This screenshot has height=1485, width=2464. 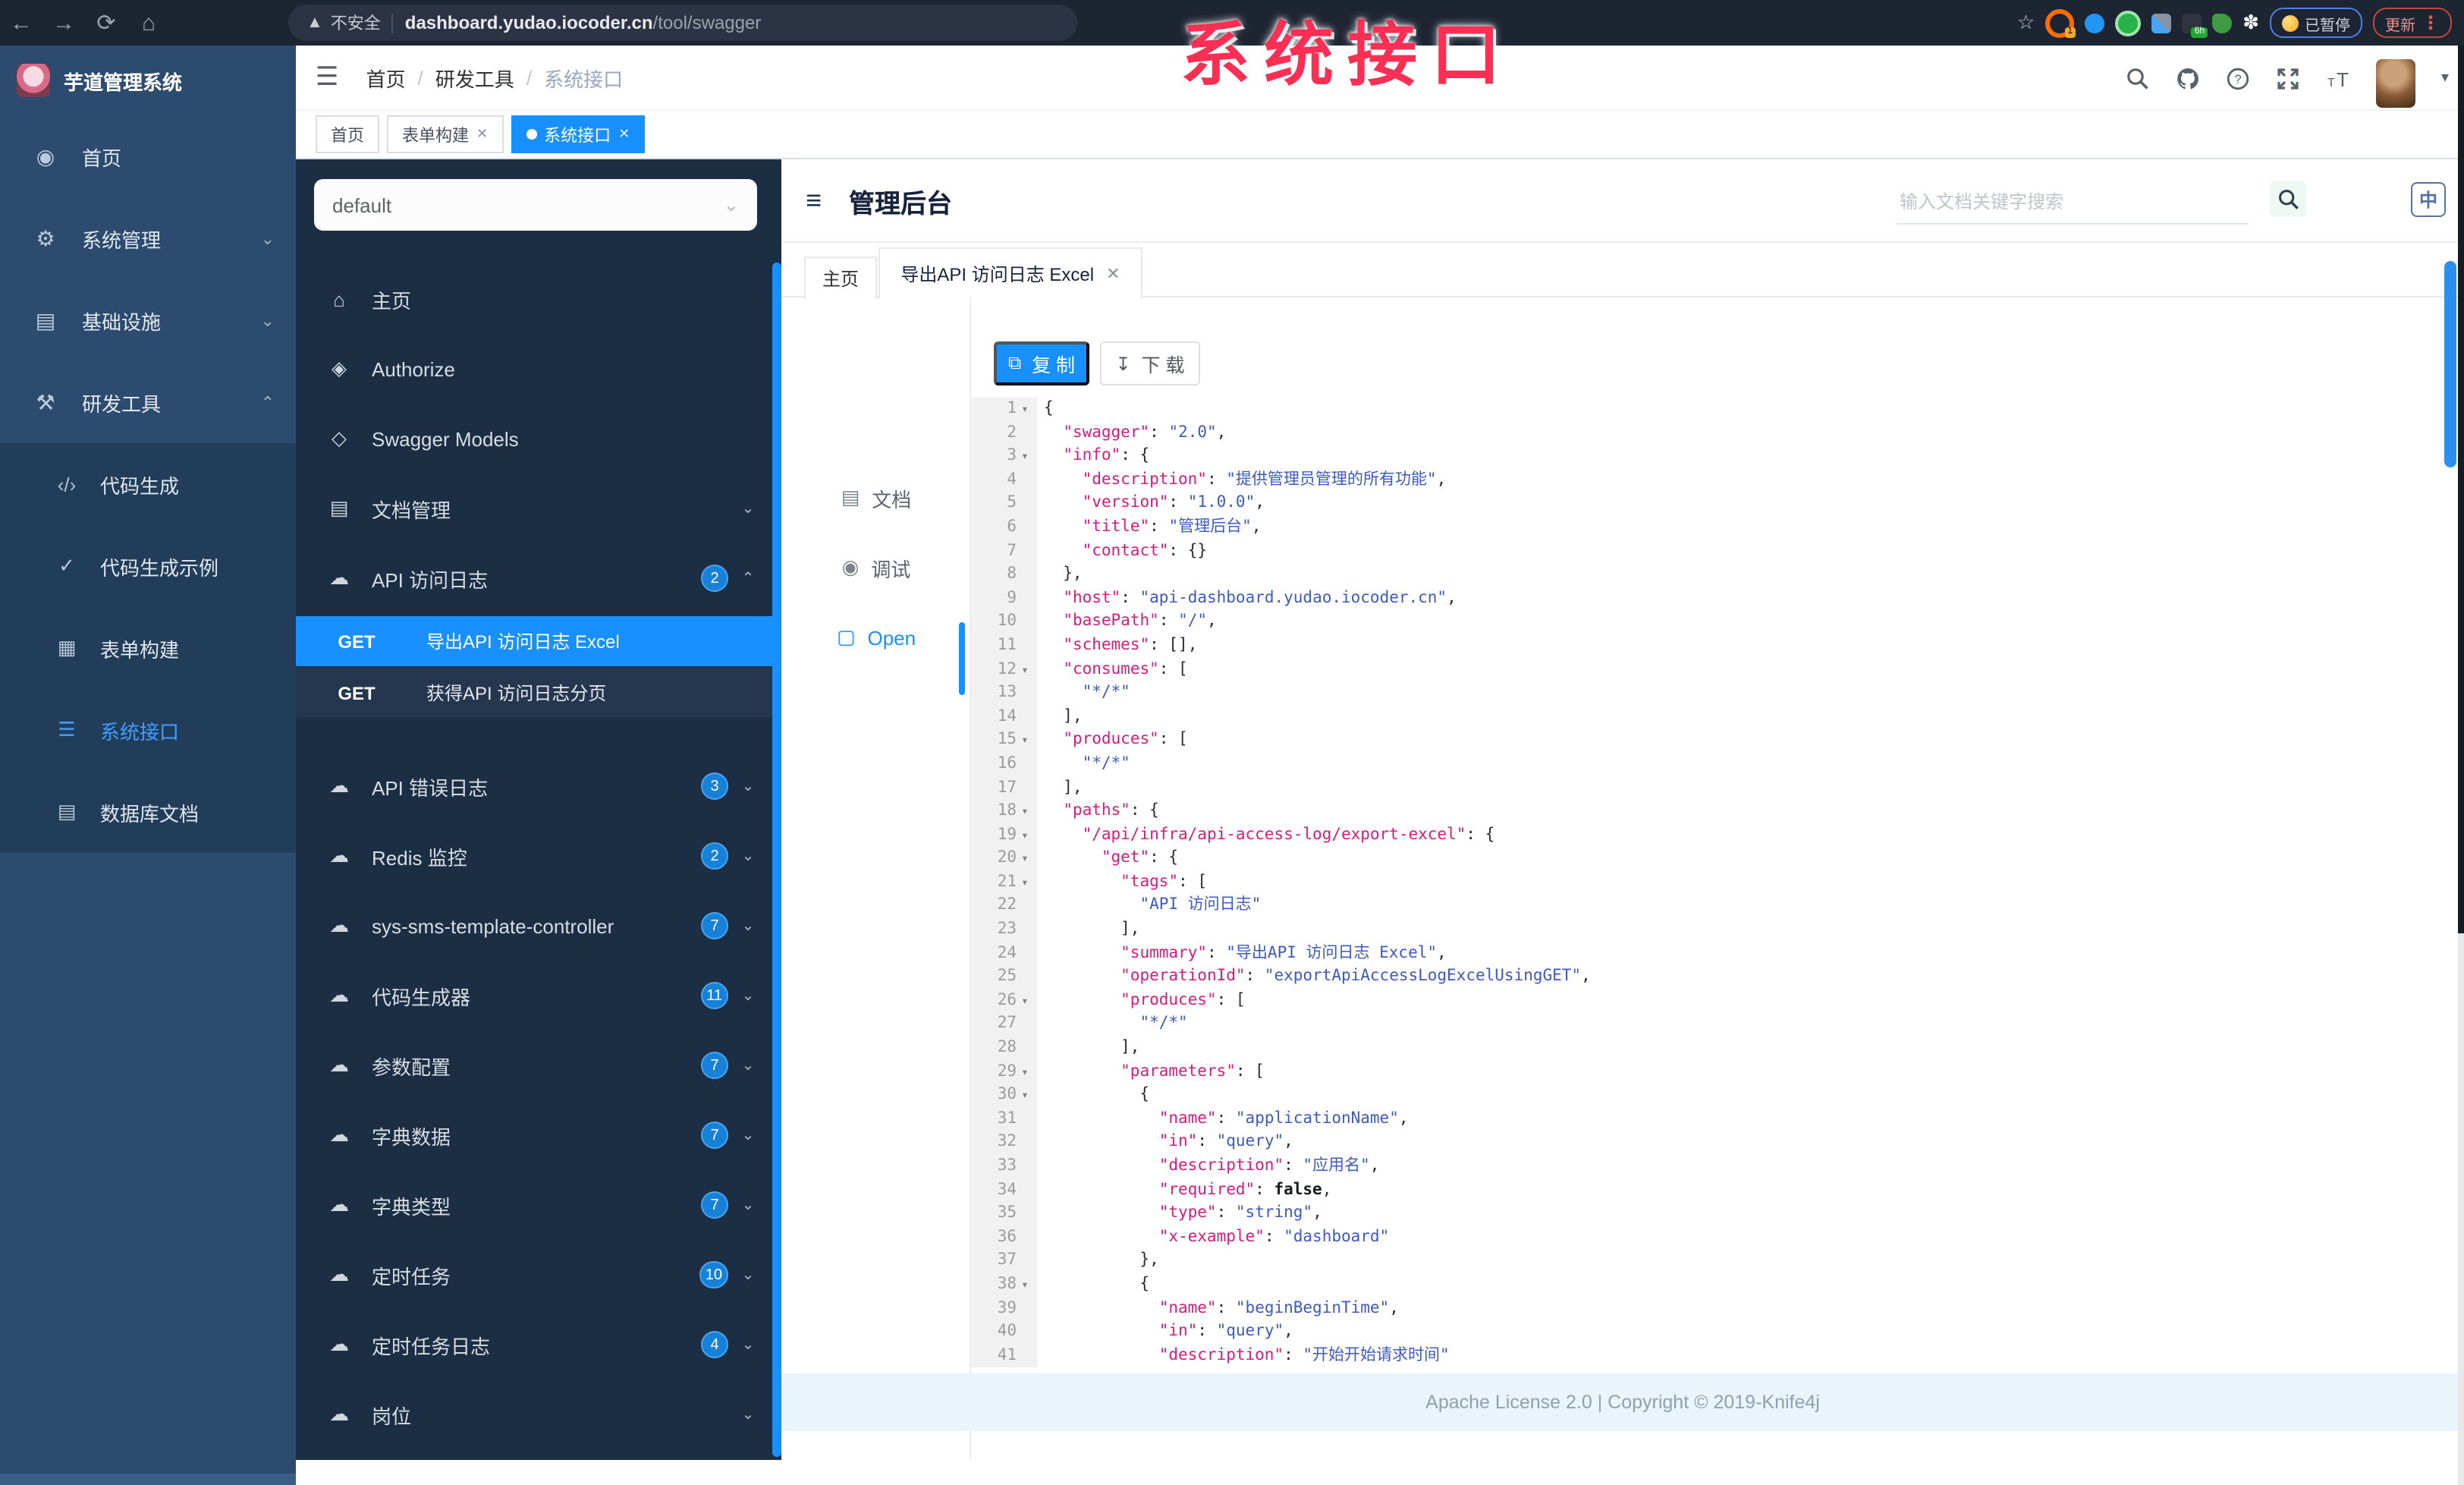 What do you see at coordinates (148, 238) in the screenshot?
I see `sidebar-item-系统管理: ⚙ 系统管理 ⌄` at bounding box center [148, 238].